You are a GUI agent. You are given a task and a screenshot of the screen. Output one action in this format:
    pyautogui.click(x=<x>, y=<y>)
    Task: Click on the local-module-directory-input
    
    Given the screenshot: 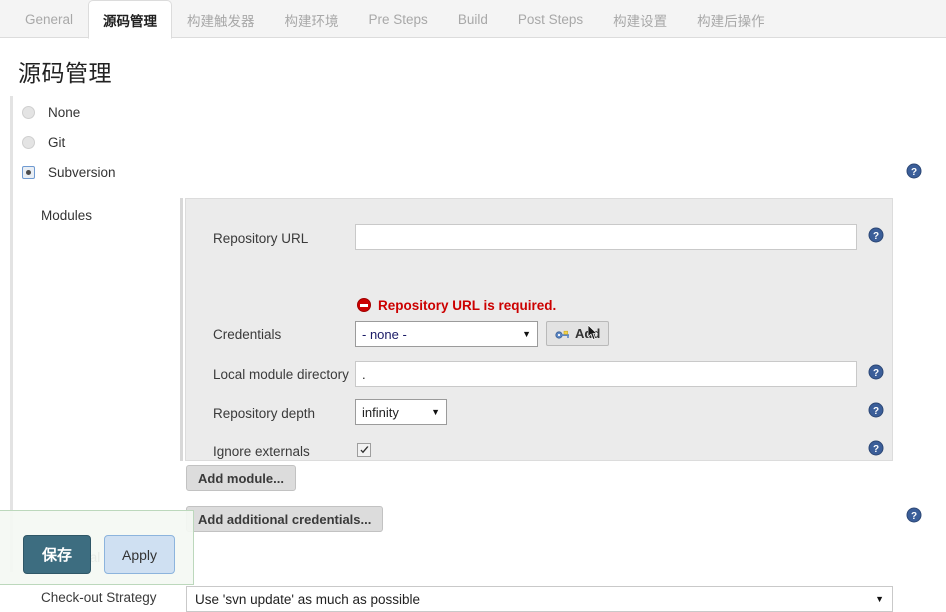 What is the action you would take?
    pyautogui.click(x=606, y=374)
    